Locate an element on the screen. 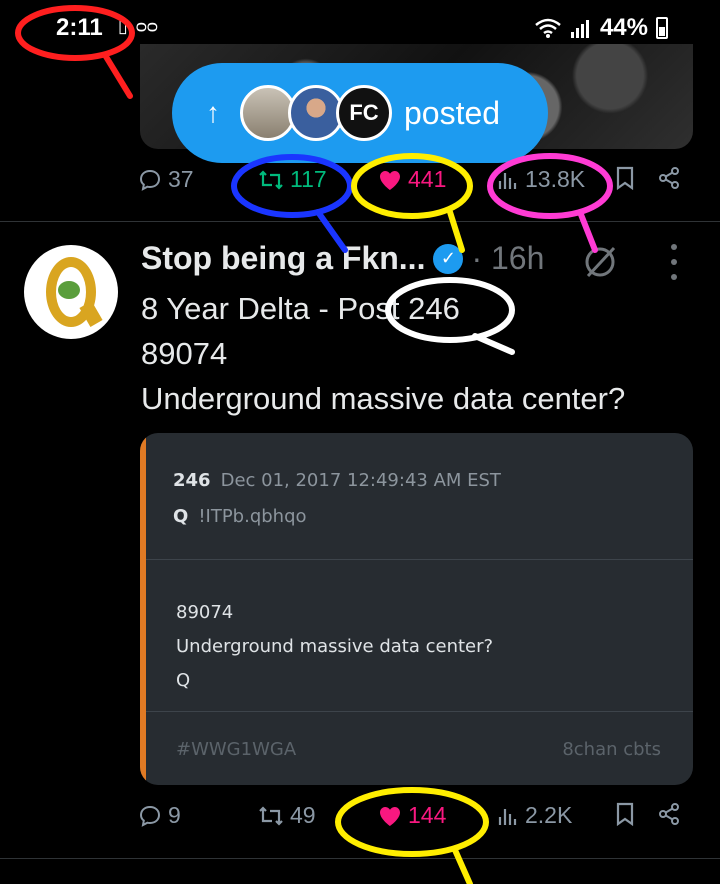  annotation-tail-red is located at coordinates (117, 75).